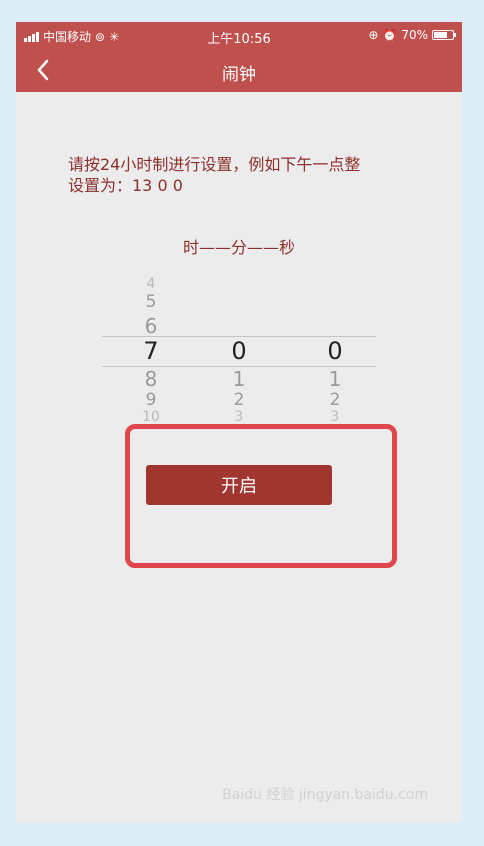 This screenshot has width=484, height=846. I want to click on hour-option: 9, so click(151, 400).